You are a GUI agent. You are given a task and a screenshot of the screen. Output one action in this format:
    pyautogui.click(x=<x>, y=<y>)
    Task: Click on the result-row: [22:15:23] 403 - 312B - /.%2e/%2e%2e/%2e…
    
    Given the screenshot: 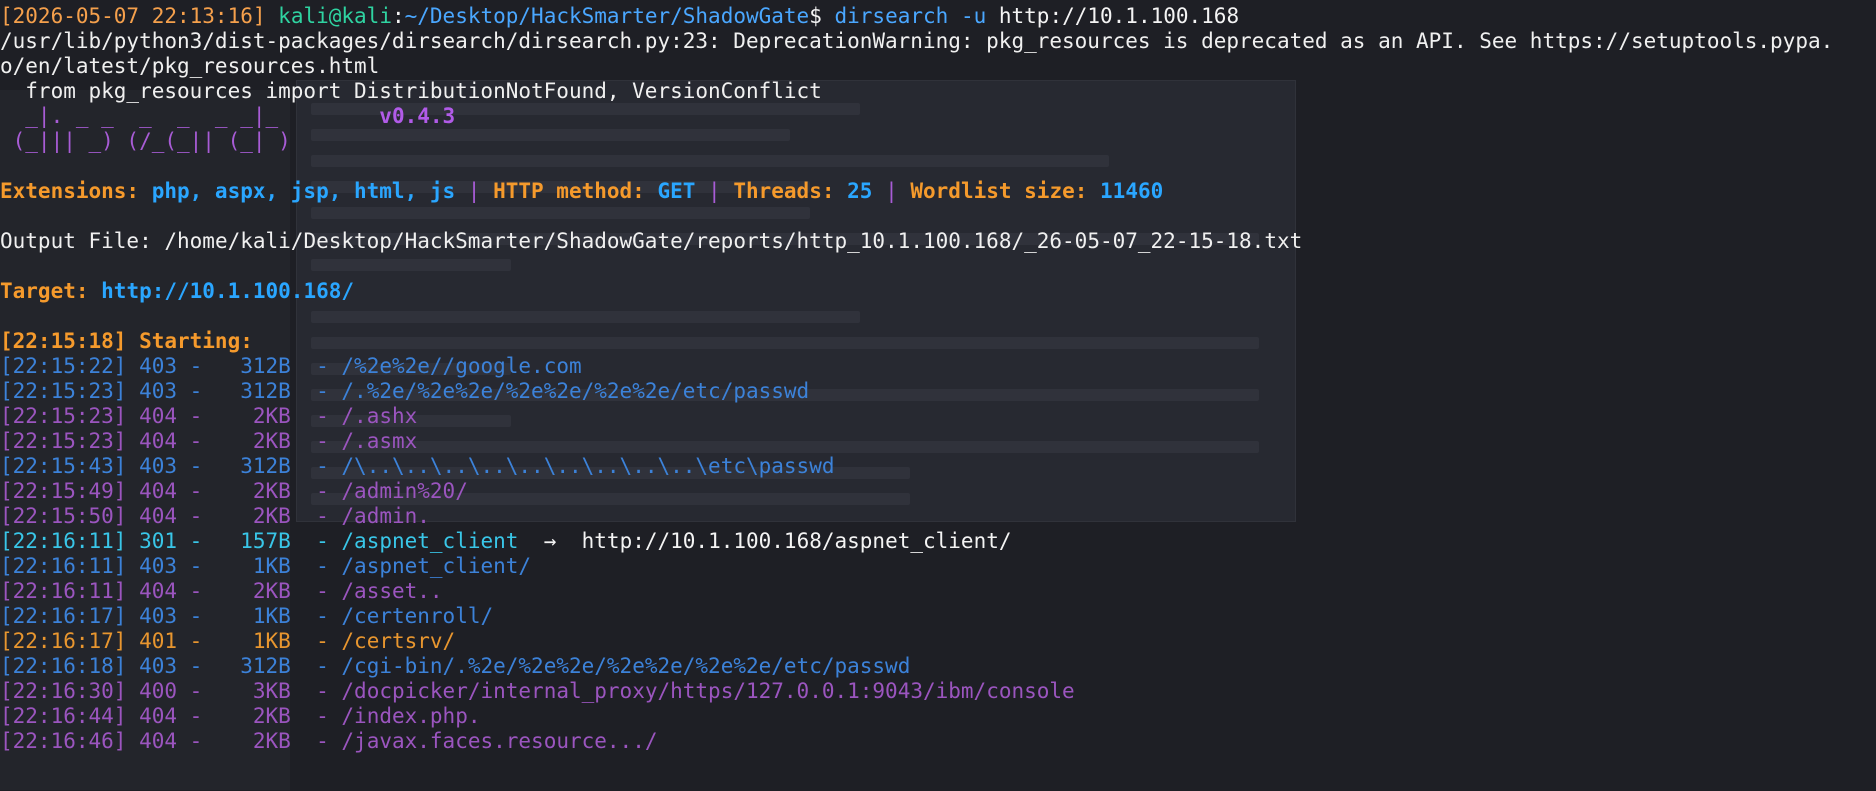 What is the action you would take?
    pyautogui.click(x=405, y=391)
    